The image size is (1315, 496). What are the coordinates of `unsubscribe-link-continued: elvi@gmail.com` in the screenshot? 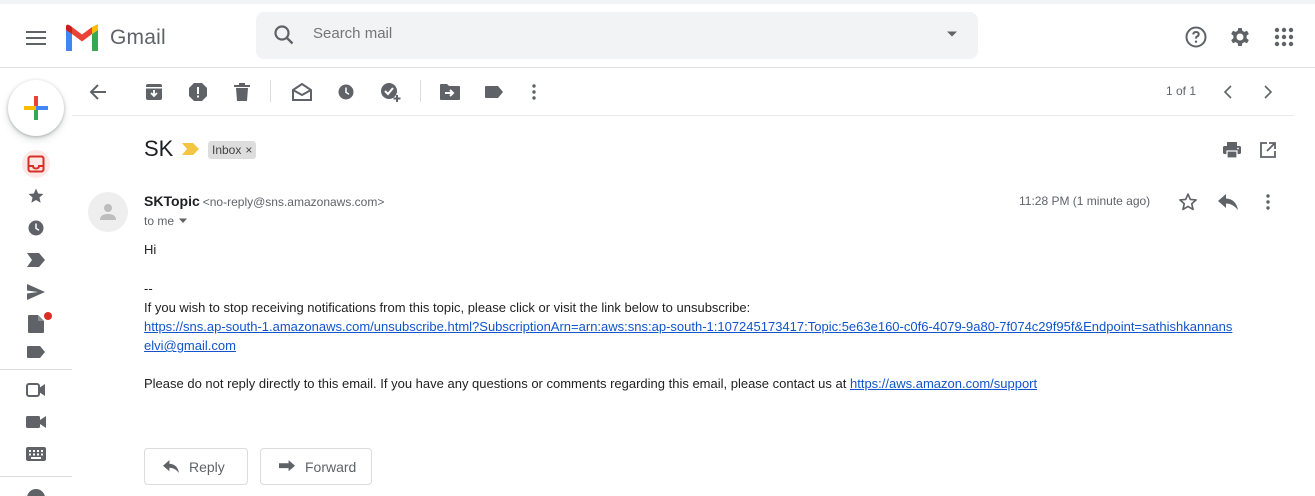 It's located at (190, 345).